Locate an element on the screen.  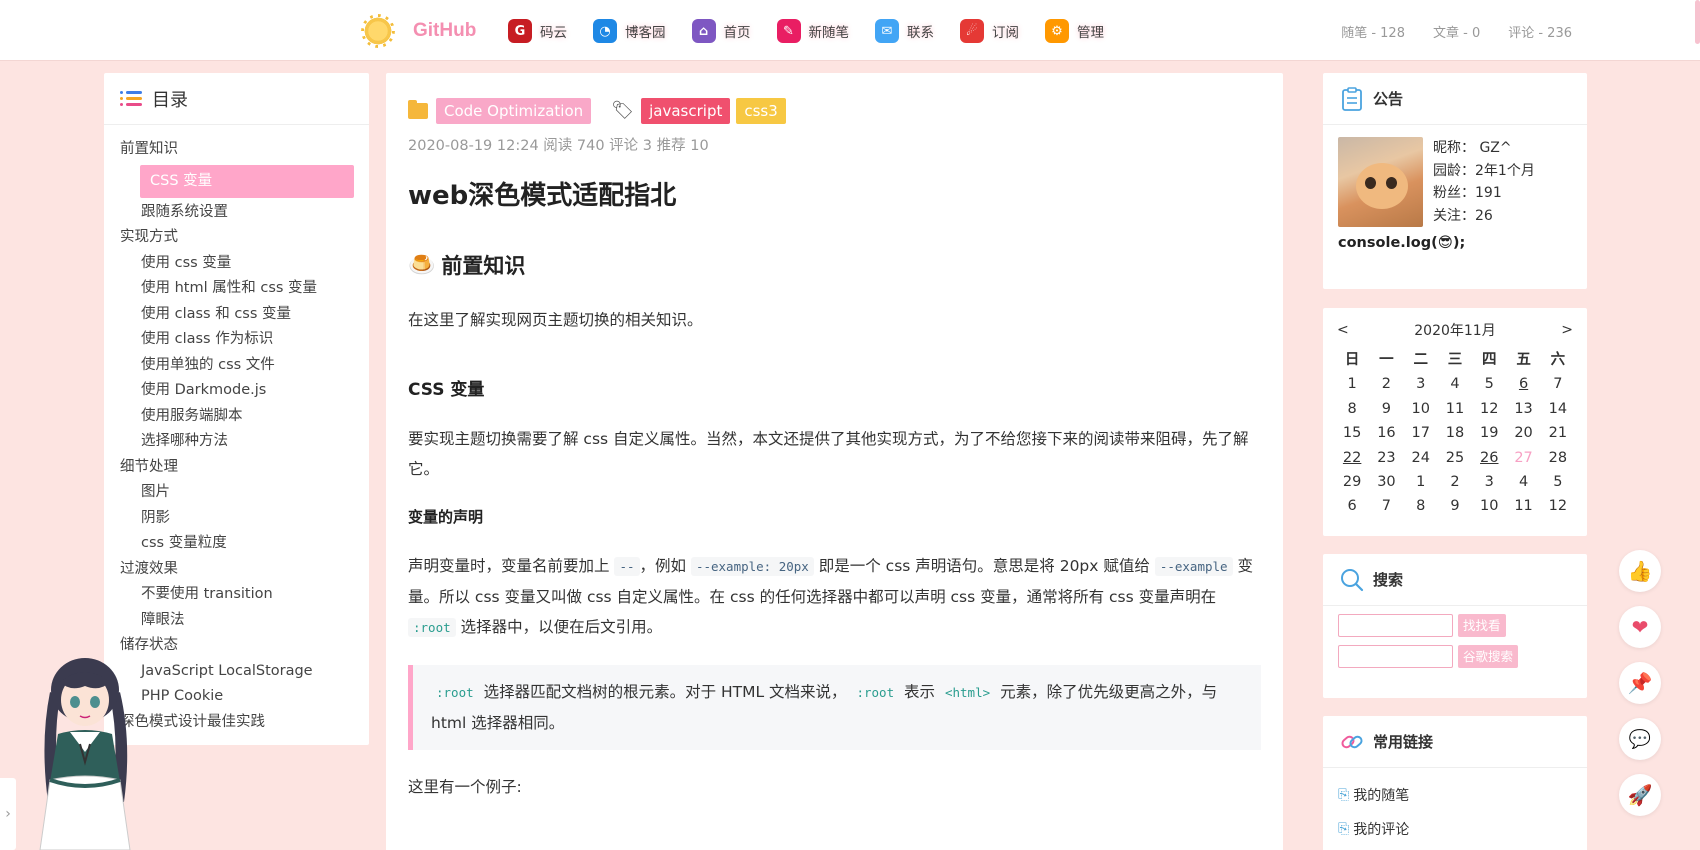
toc-item: 使用单独的 css 文件 is located at coordinates (236, 366).